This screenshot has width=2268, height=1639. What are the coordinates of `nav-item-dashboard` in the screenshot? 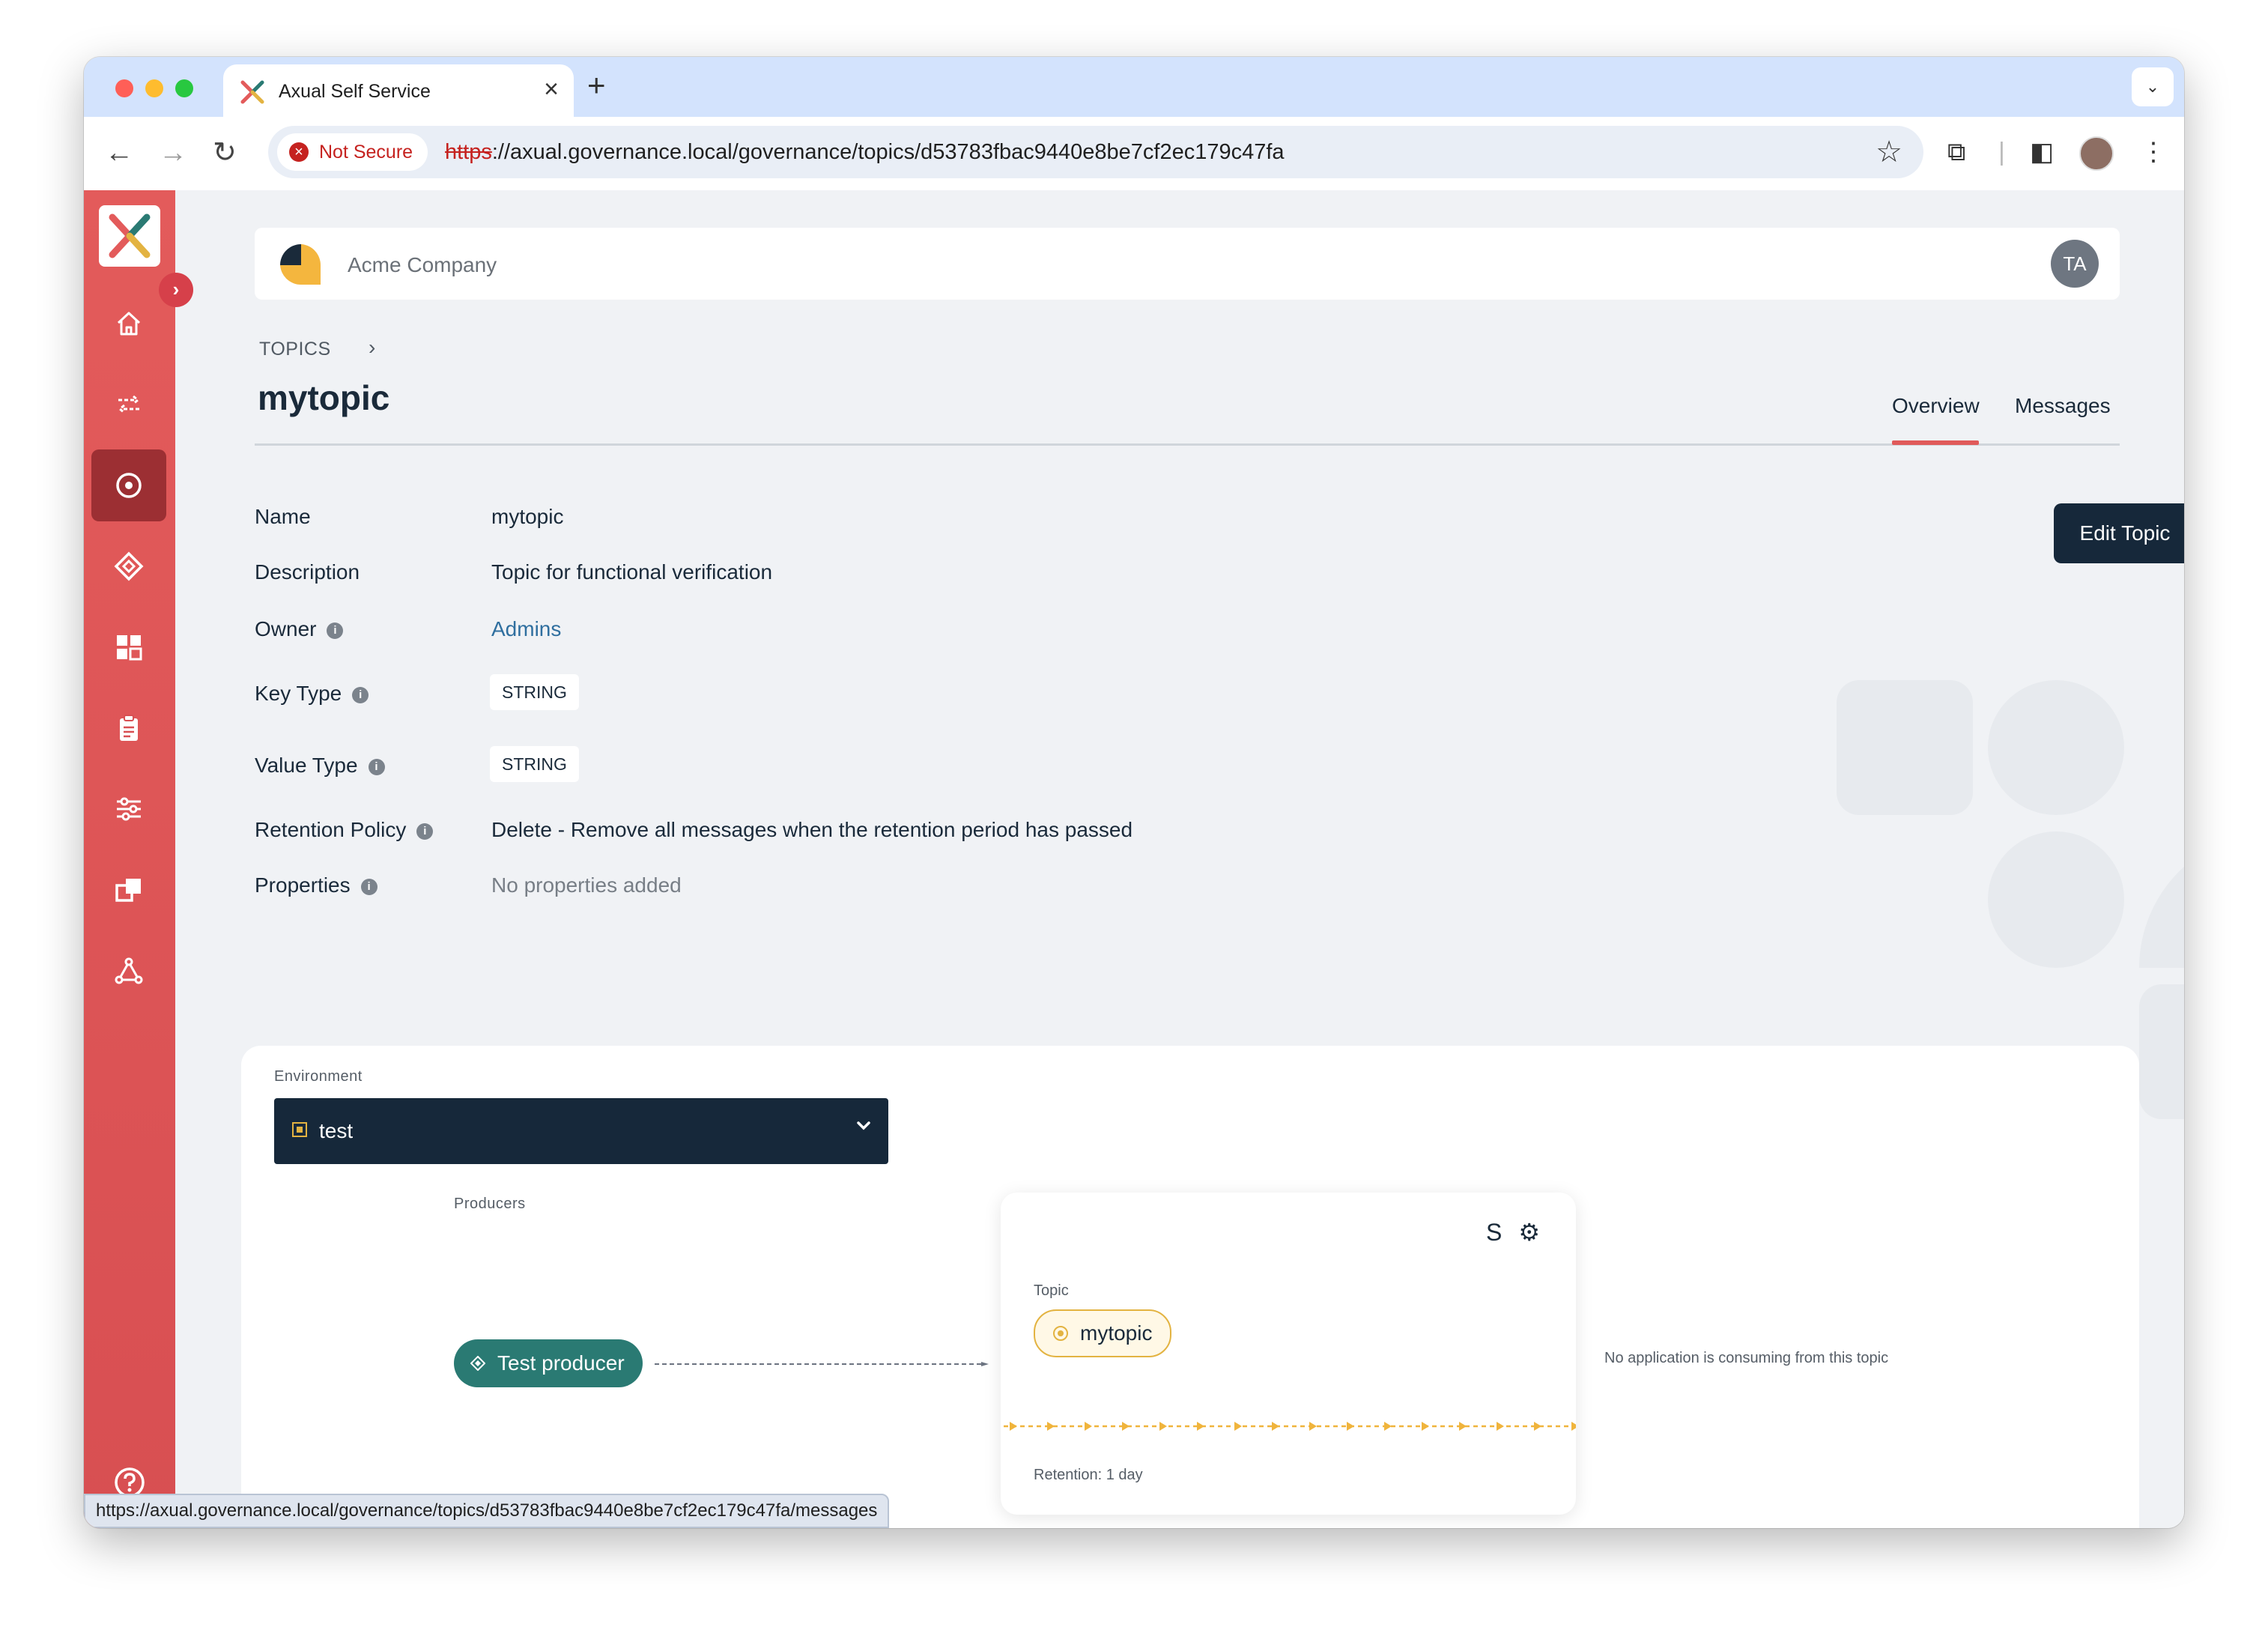 It's located at (128, 647).